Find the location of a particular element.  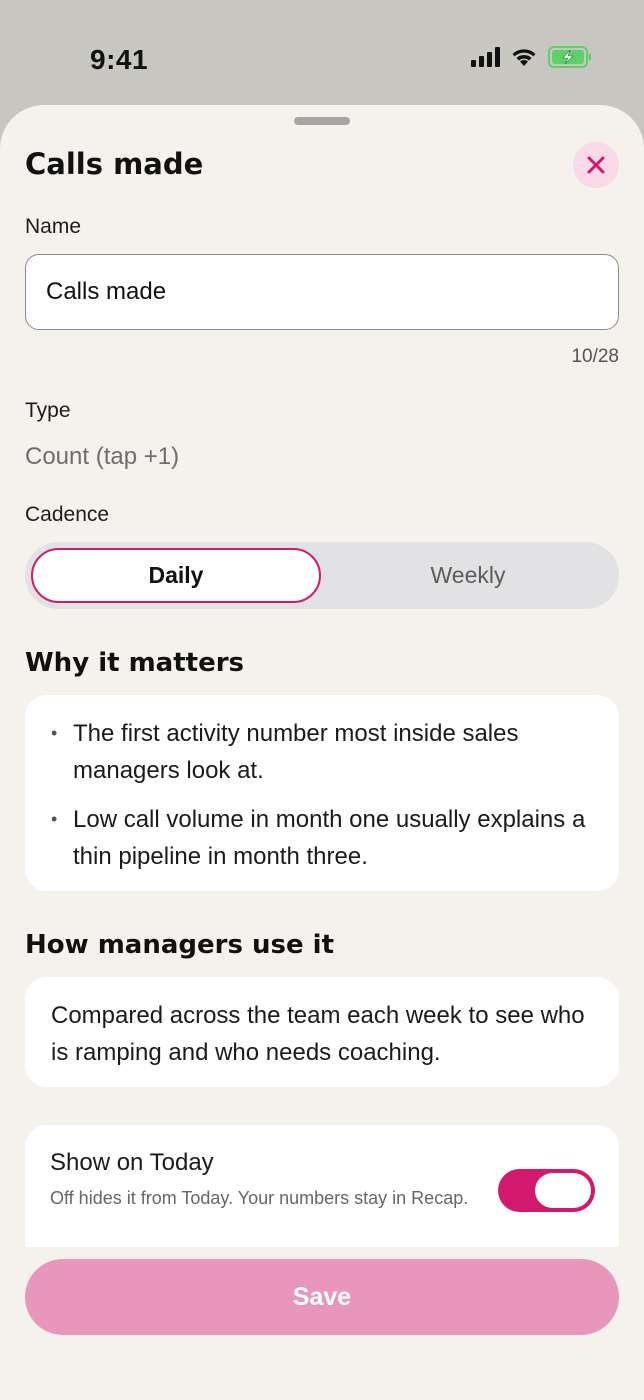

why-it-matters-heading: Why it matters is located at coordinates (135, 663).